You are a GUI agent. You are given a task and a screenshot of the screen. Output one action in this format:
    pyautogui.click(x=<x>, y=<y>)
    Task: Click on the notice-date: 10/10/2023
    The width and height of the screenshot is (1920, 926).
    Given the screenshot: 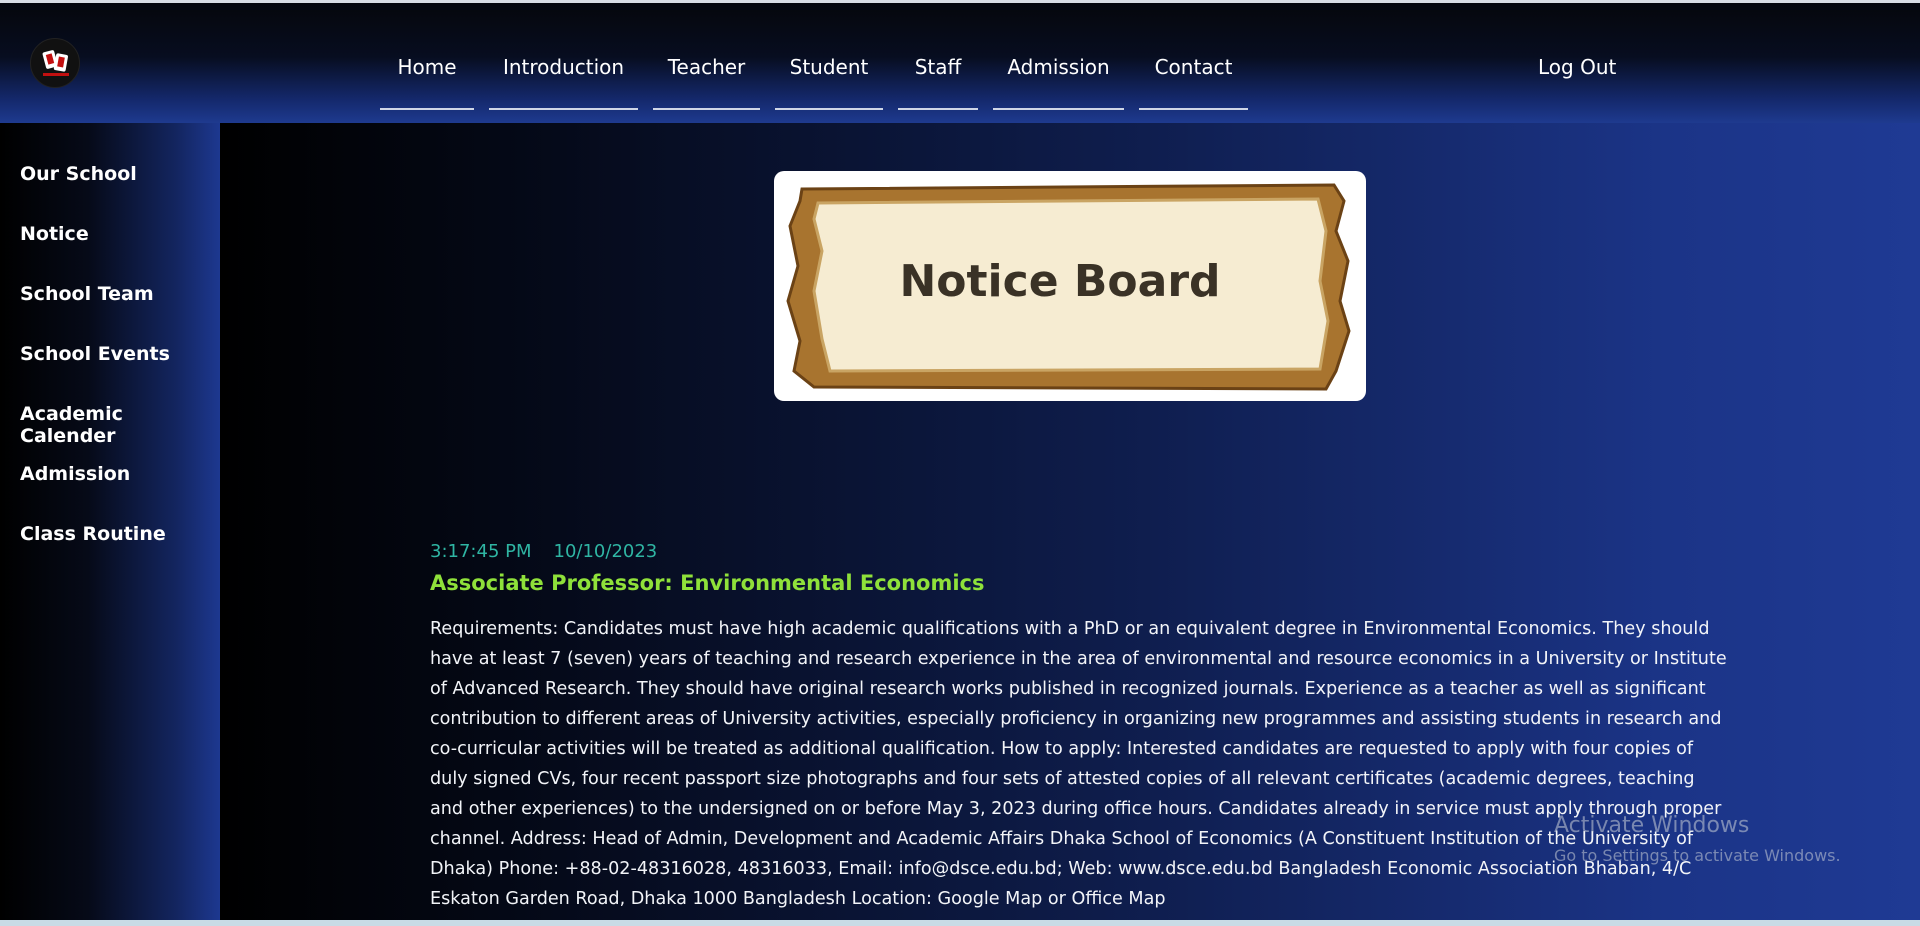 What is the action you would take?
    pyautogui.click(x=605, y=551)
    